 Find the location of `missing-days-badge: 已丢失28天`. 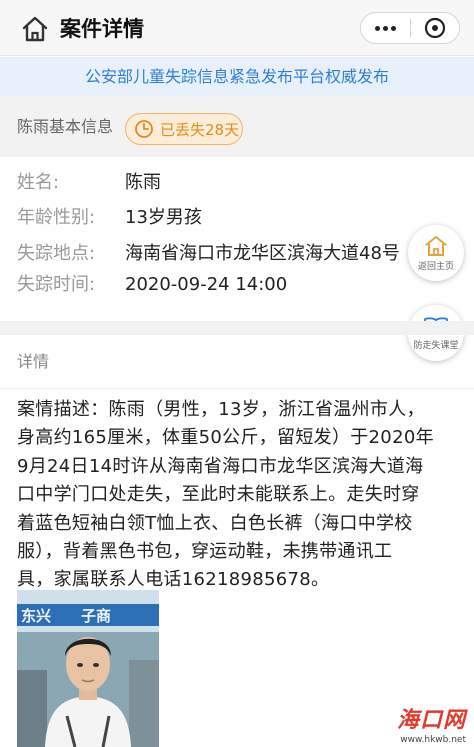

missing-days-badge: 已丢失28天 is located at coordinates (184, 129).